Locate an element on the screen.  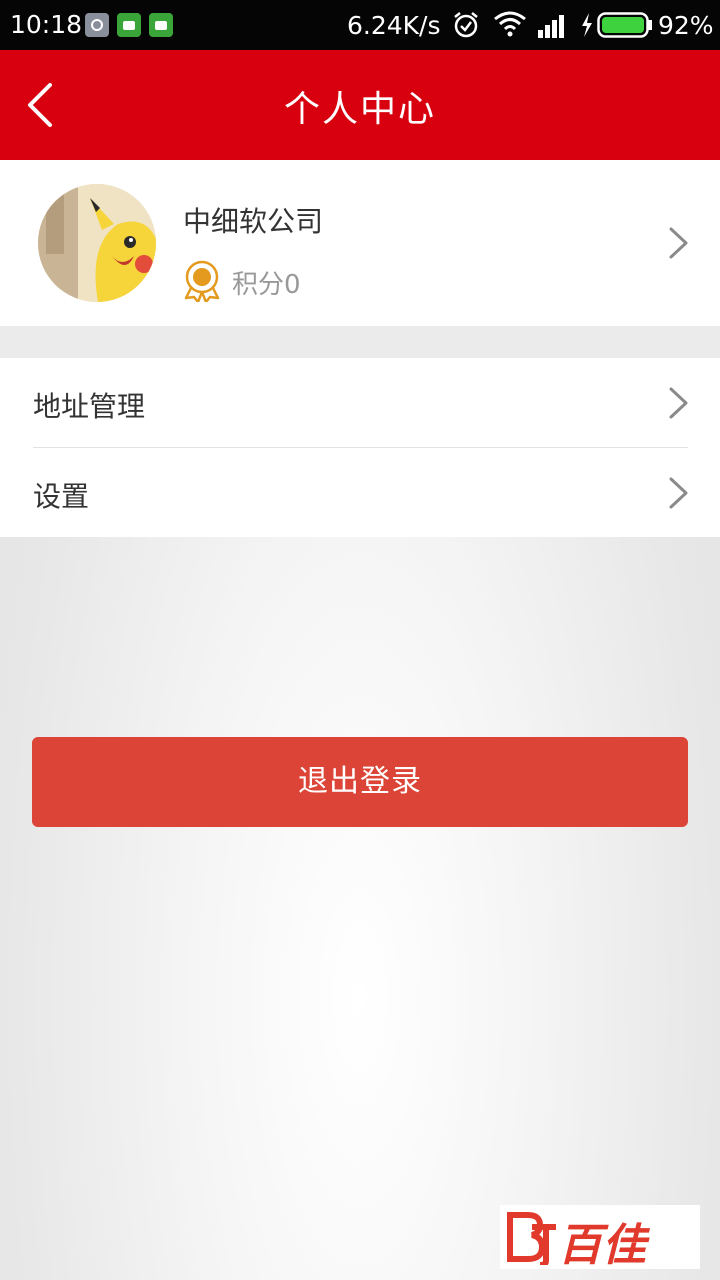
app-header: 个人中心 is located at coordinates (360, 105).